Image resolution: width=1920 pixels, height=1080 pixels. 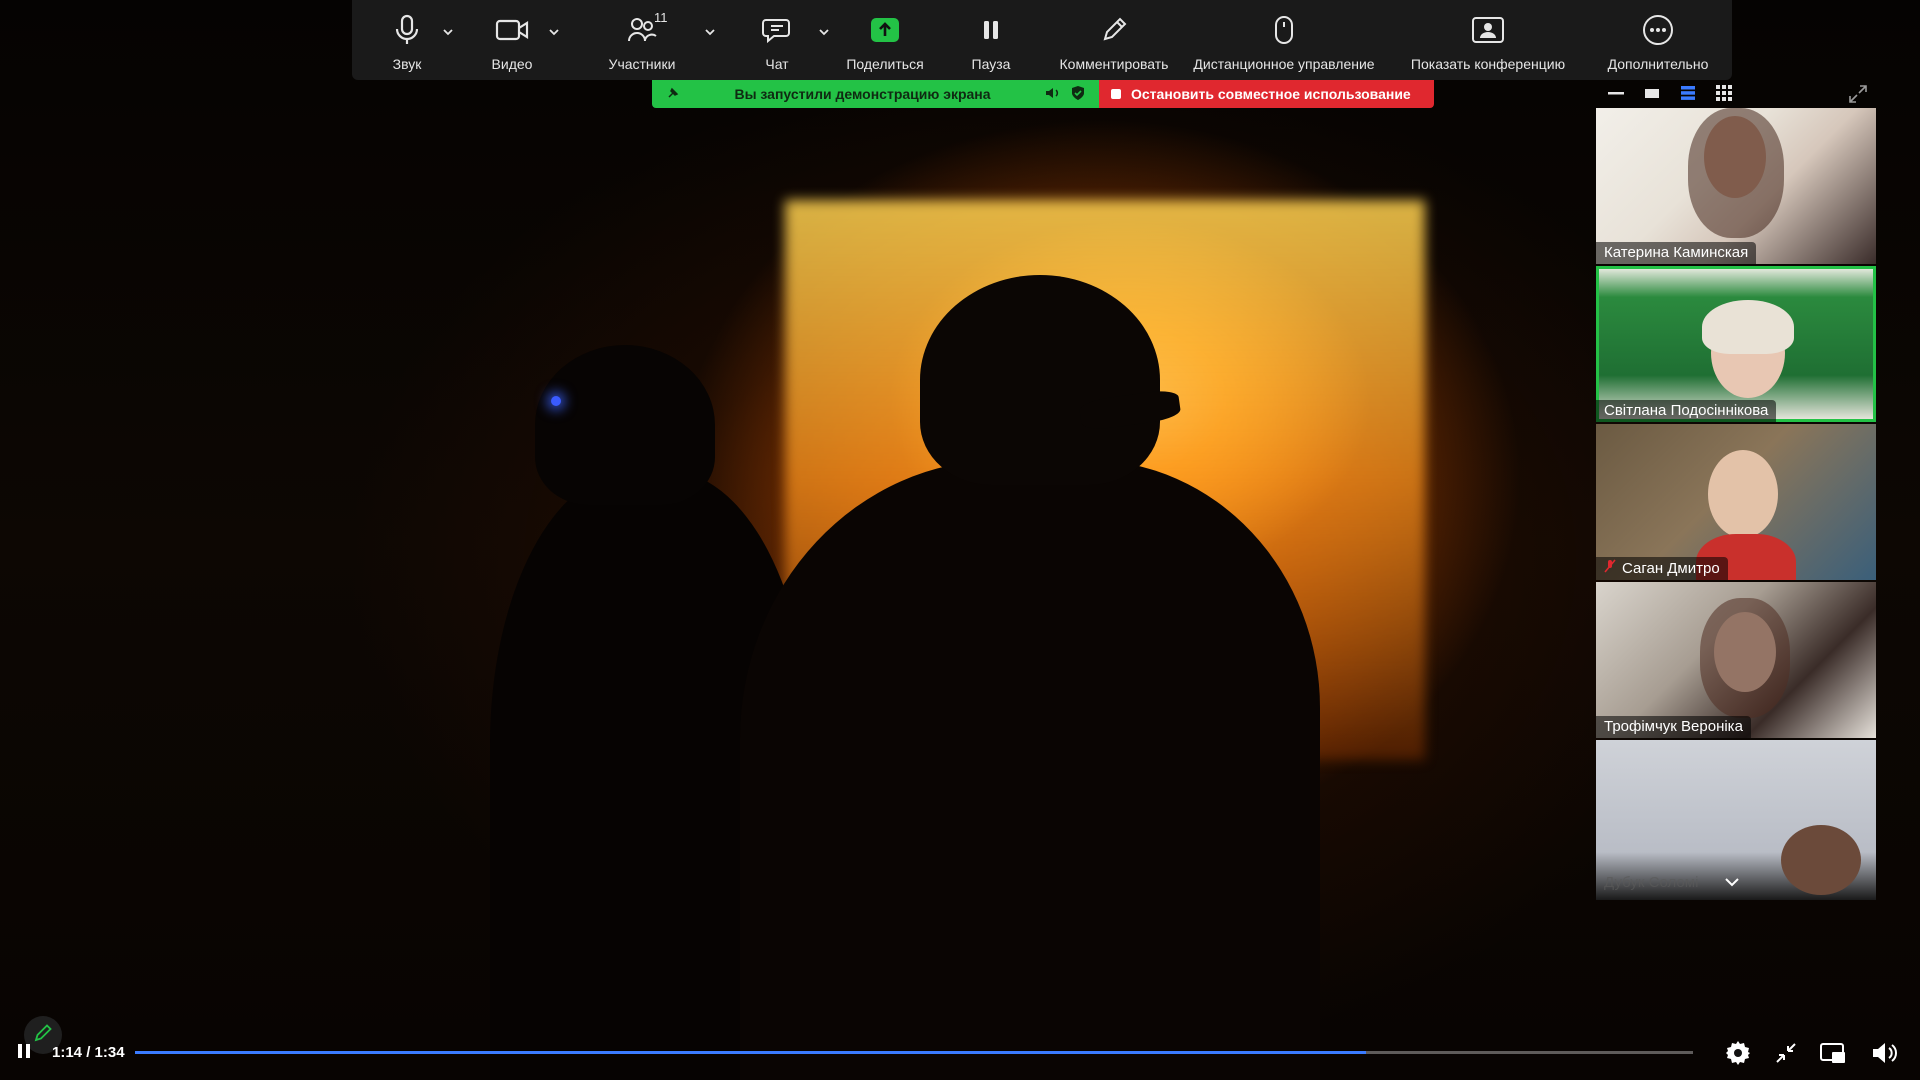 What do you see at coordinates (777, 30) in the screenshot?
I see `chat-icon` at bounding box center [777, 30].